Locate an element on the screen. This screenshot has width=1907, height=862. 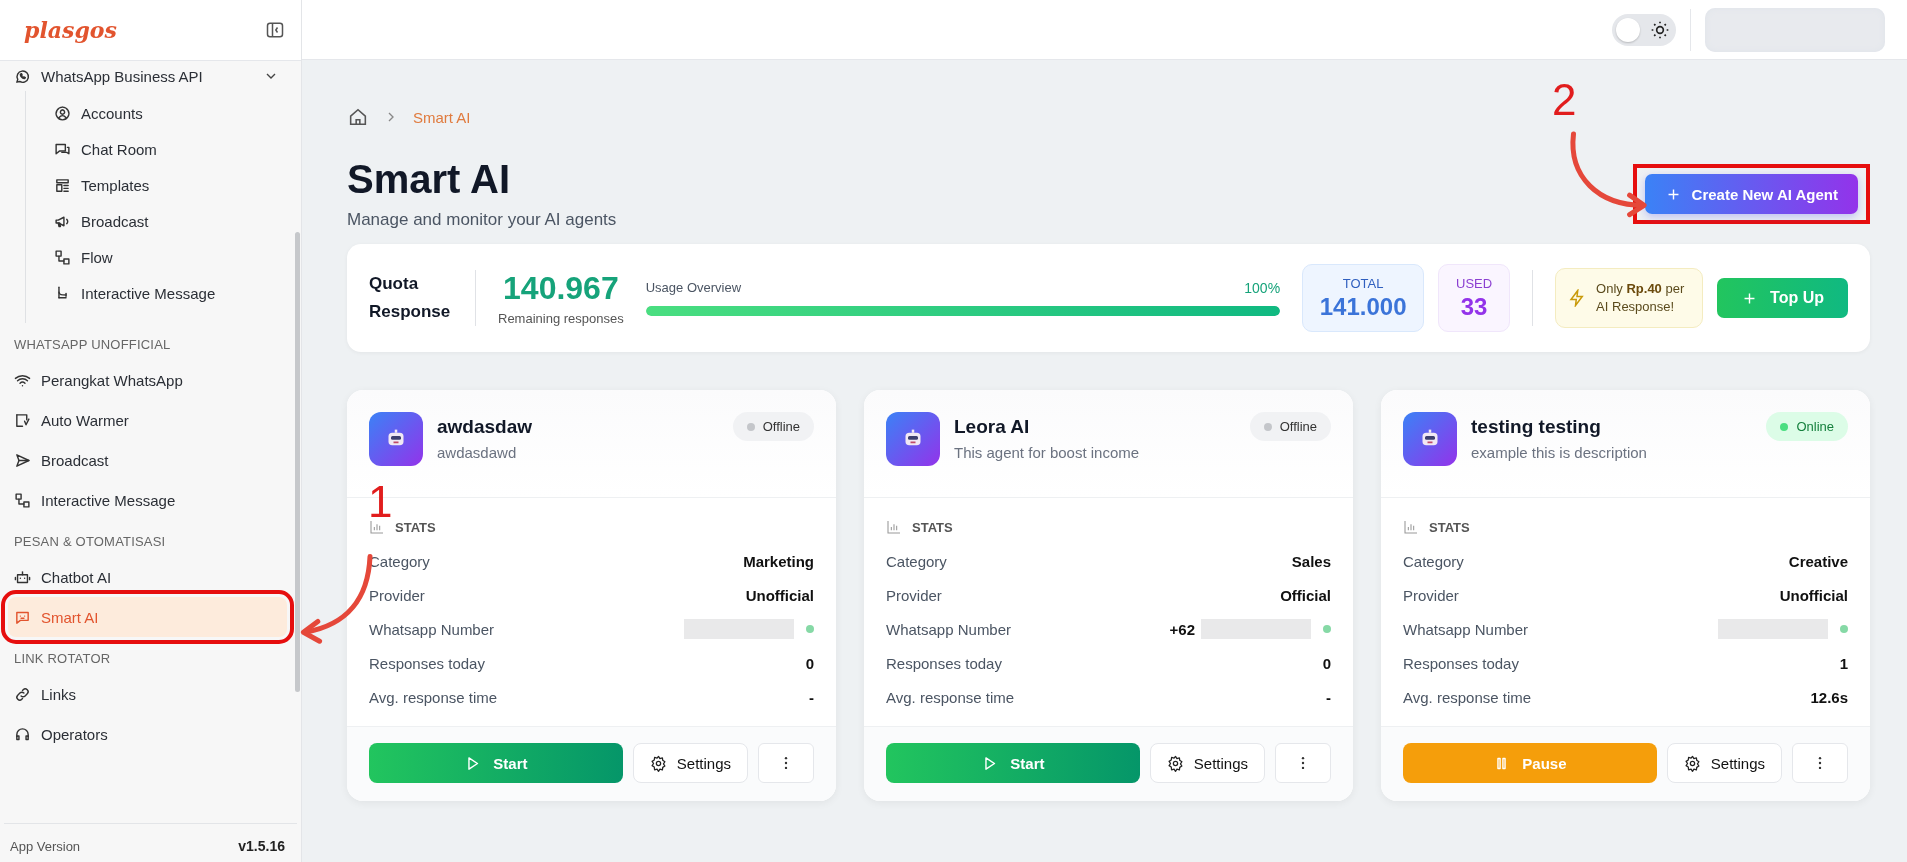
sidebar-item: Links is located at coordinates (147, 694).